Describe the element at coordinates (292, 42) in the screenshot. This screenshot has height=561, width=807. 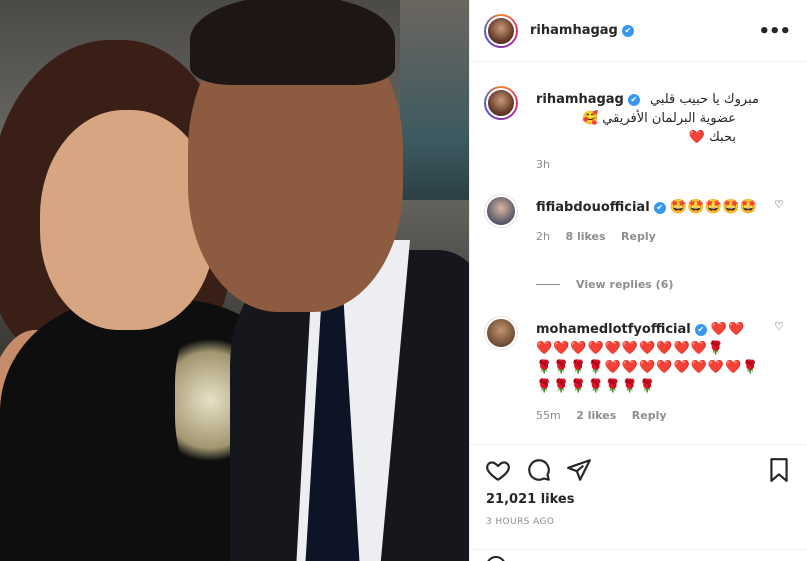
I see `man-hair` at that location.